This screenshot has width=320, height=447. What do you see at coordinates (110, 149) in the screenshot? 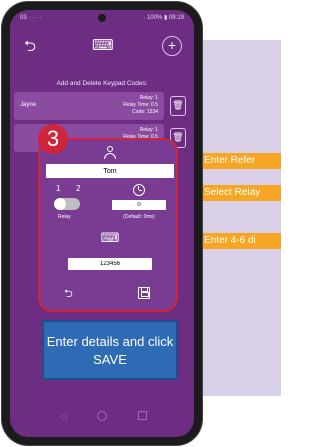
I see `user-icon-head` at bounding box center [110, 149].